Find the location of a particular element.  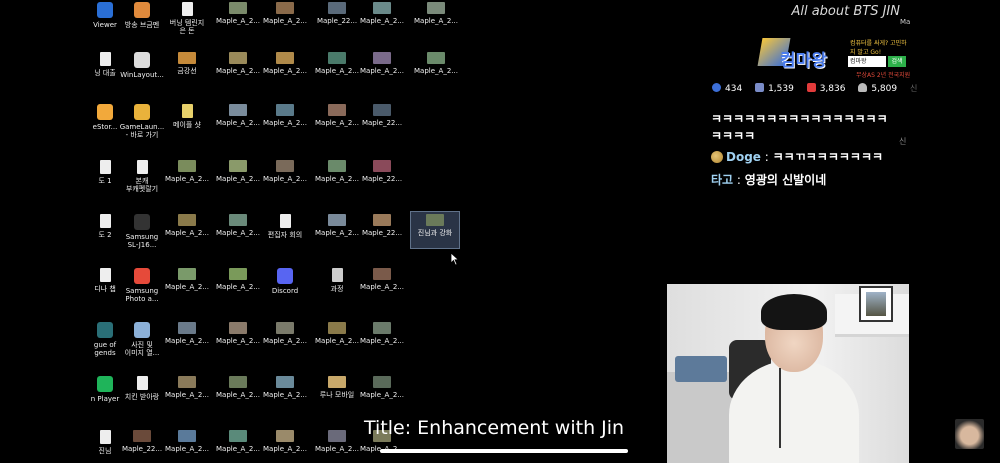

desktop-icon-label-line2: 부캐펫랄기 is located at coordinates (142, 189).